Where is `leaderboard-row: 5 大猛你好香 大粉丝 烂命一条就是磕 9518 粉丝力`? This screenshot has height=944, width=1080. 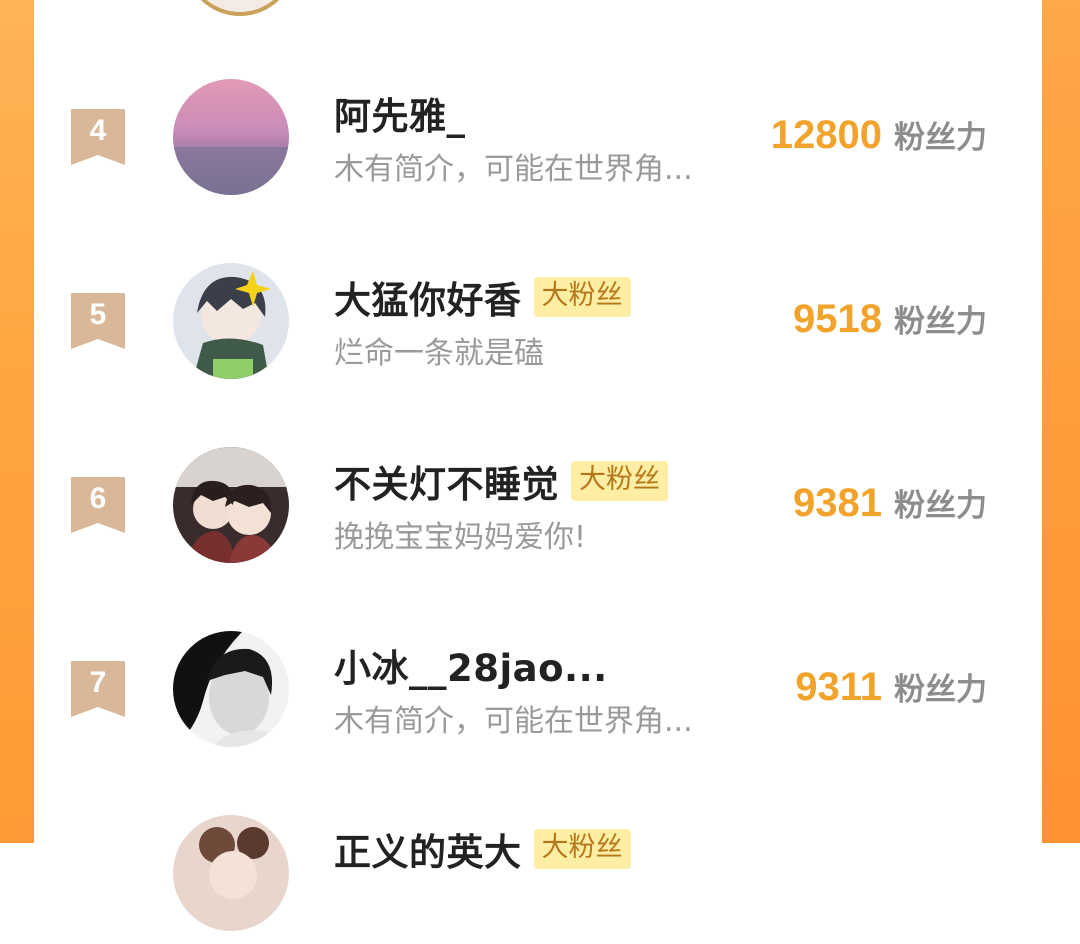
leaderboard-row: 5 大猛你好香 大粉丝 烂命一条就是磕 9518 粉丝力 is located at coordinates (538, 327).